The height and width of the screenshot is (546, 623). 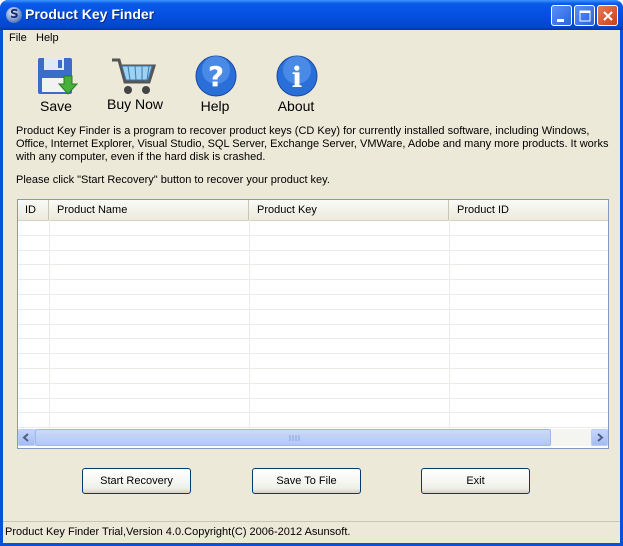 What do you see at coordinates (475, 481) in the screenshot?
I see `exit-button: Exit` at bounding box center [475, 481].